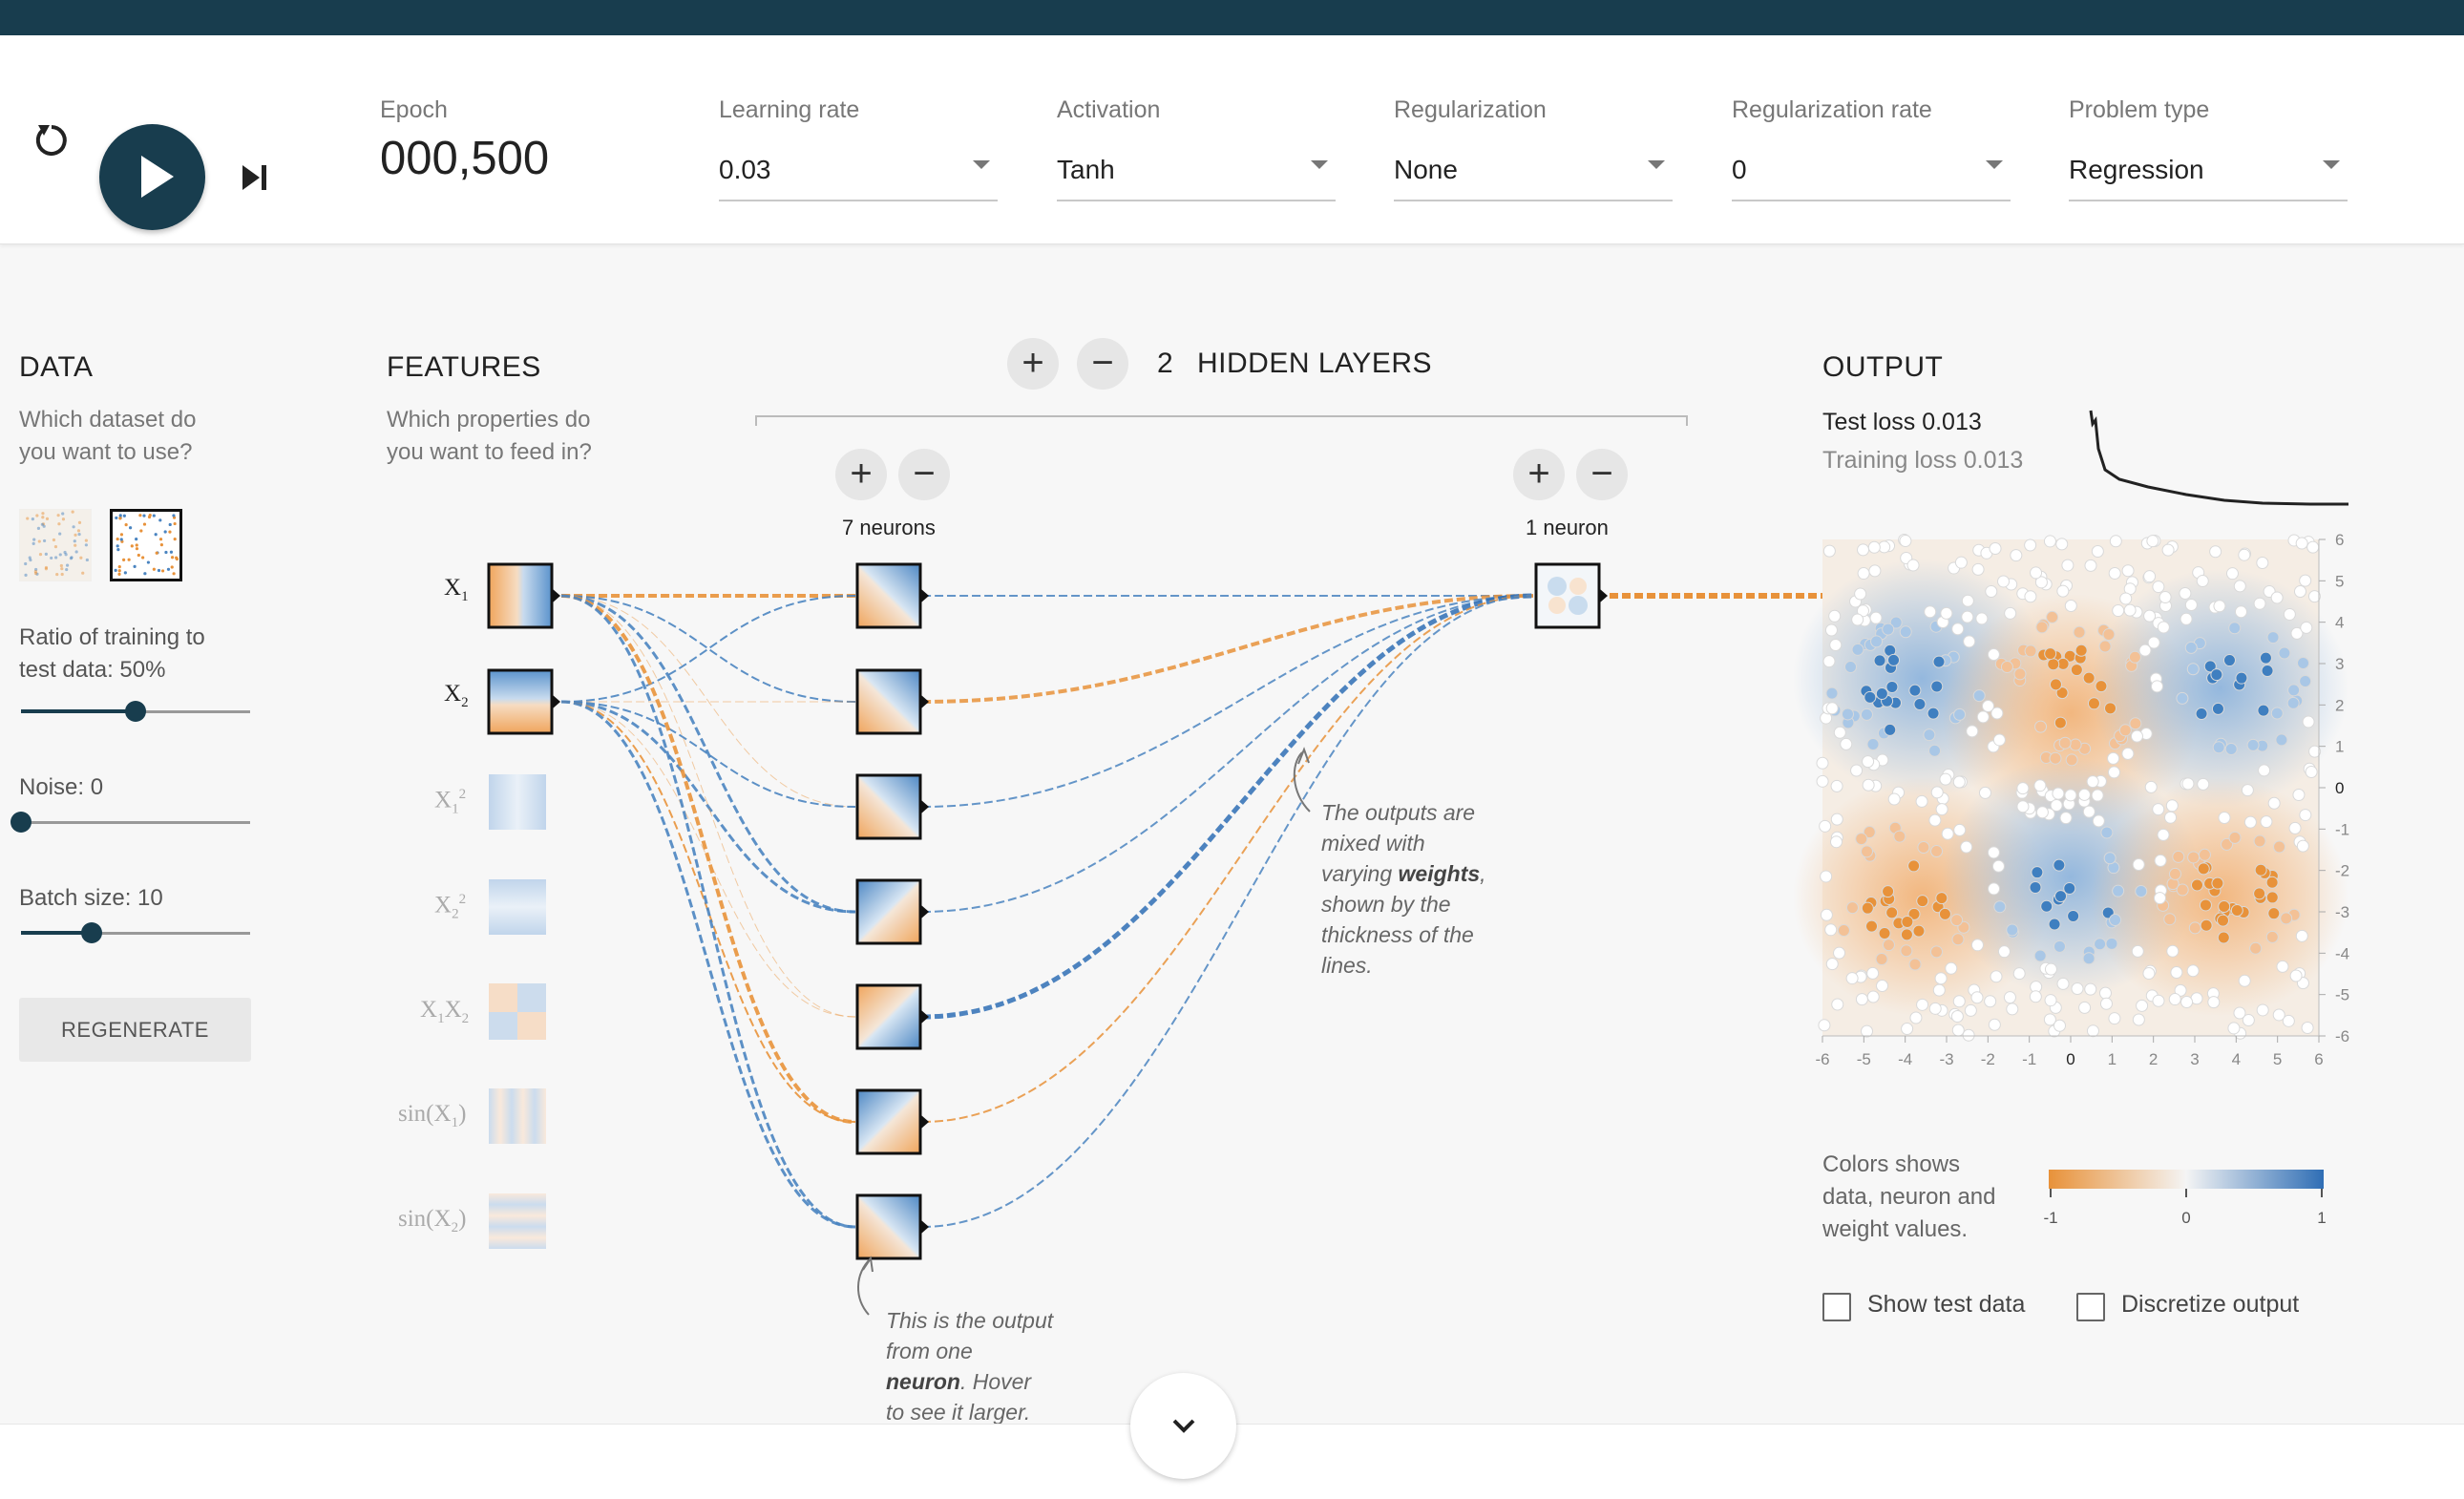 This screenshot has width=2464, height=1499. I want to click on learning-rate-select: 0.03, so click(858, 167).